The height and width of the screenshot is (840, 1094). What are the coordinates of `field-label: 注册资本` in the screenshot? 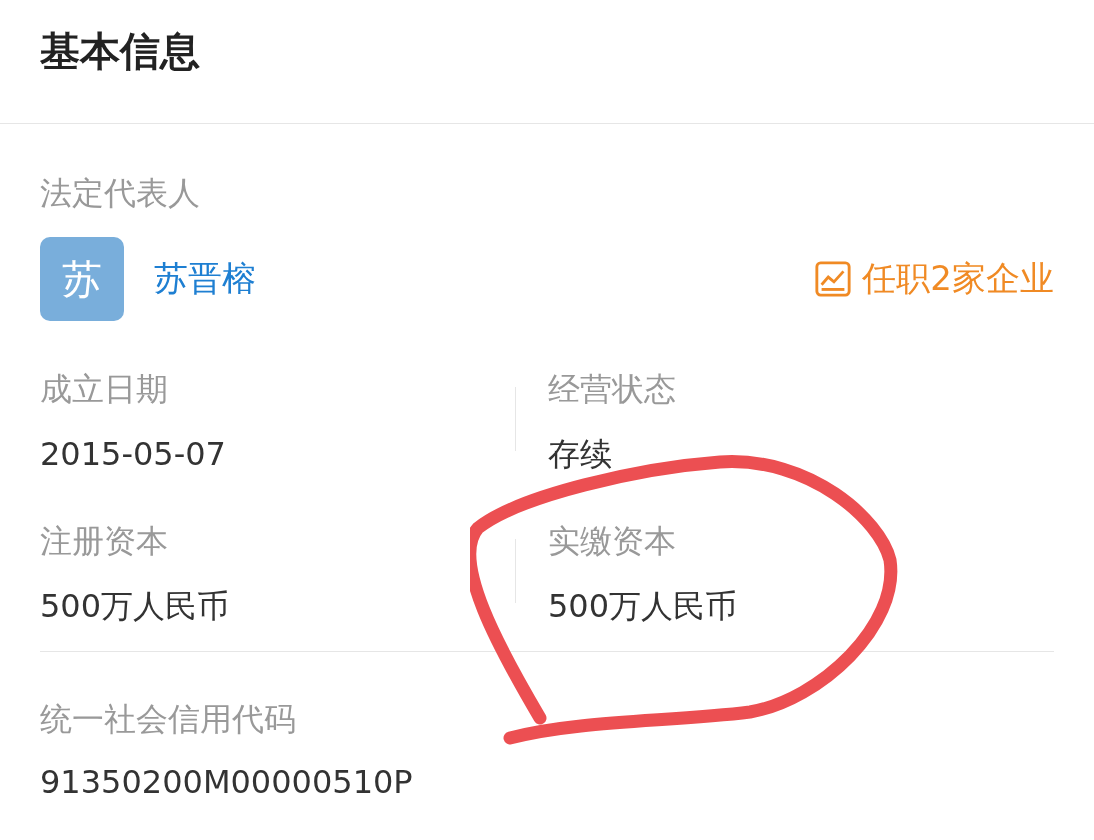 It's located at (104, 541).